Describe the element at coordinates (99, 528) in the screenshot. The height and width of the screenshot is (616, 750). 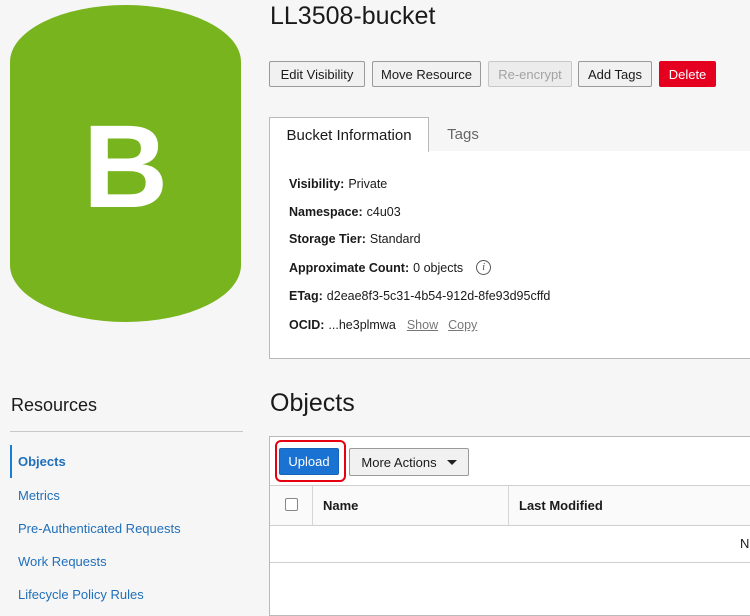
I see `sidebar-item-pre-authenticated-requests: Pre-Authenticated Requests` at that location.